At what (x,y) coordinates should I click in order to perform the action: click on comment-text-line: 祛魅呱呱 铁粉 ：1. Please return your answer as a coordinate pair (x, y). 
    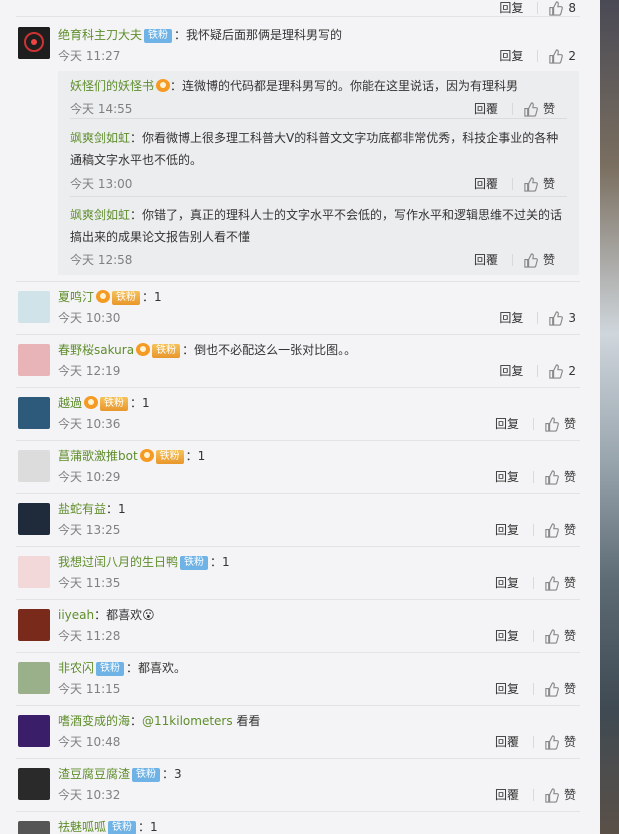
    Looking at the image, I should click on (108, 826).